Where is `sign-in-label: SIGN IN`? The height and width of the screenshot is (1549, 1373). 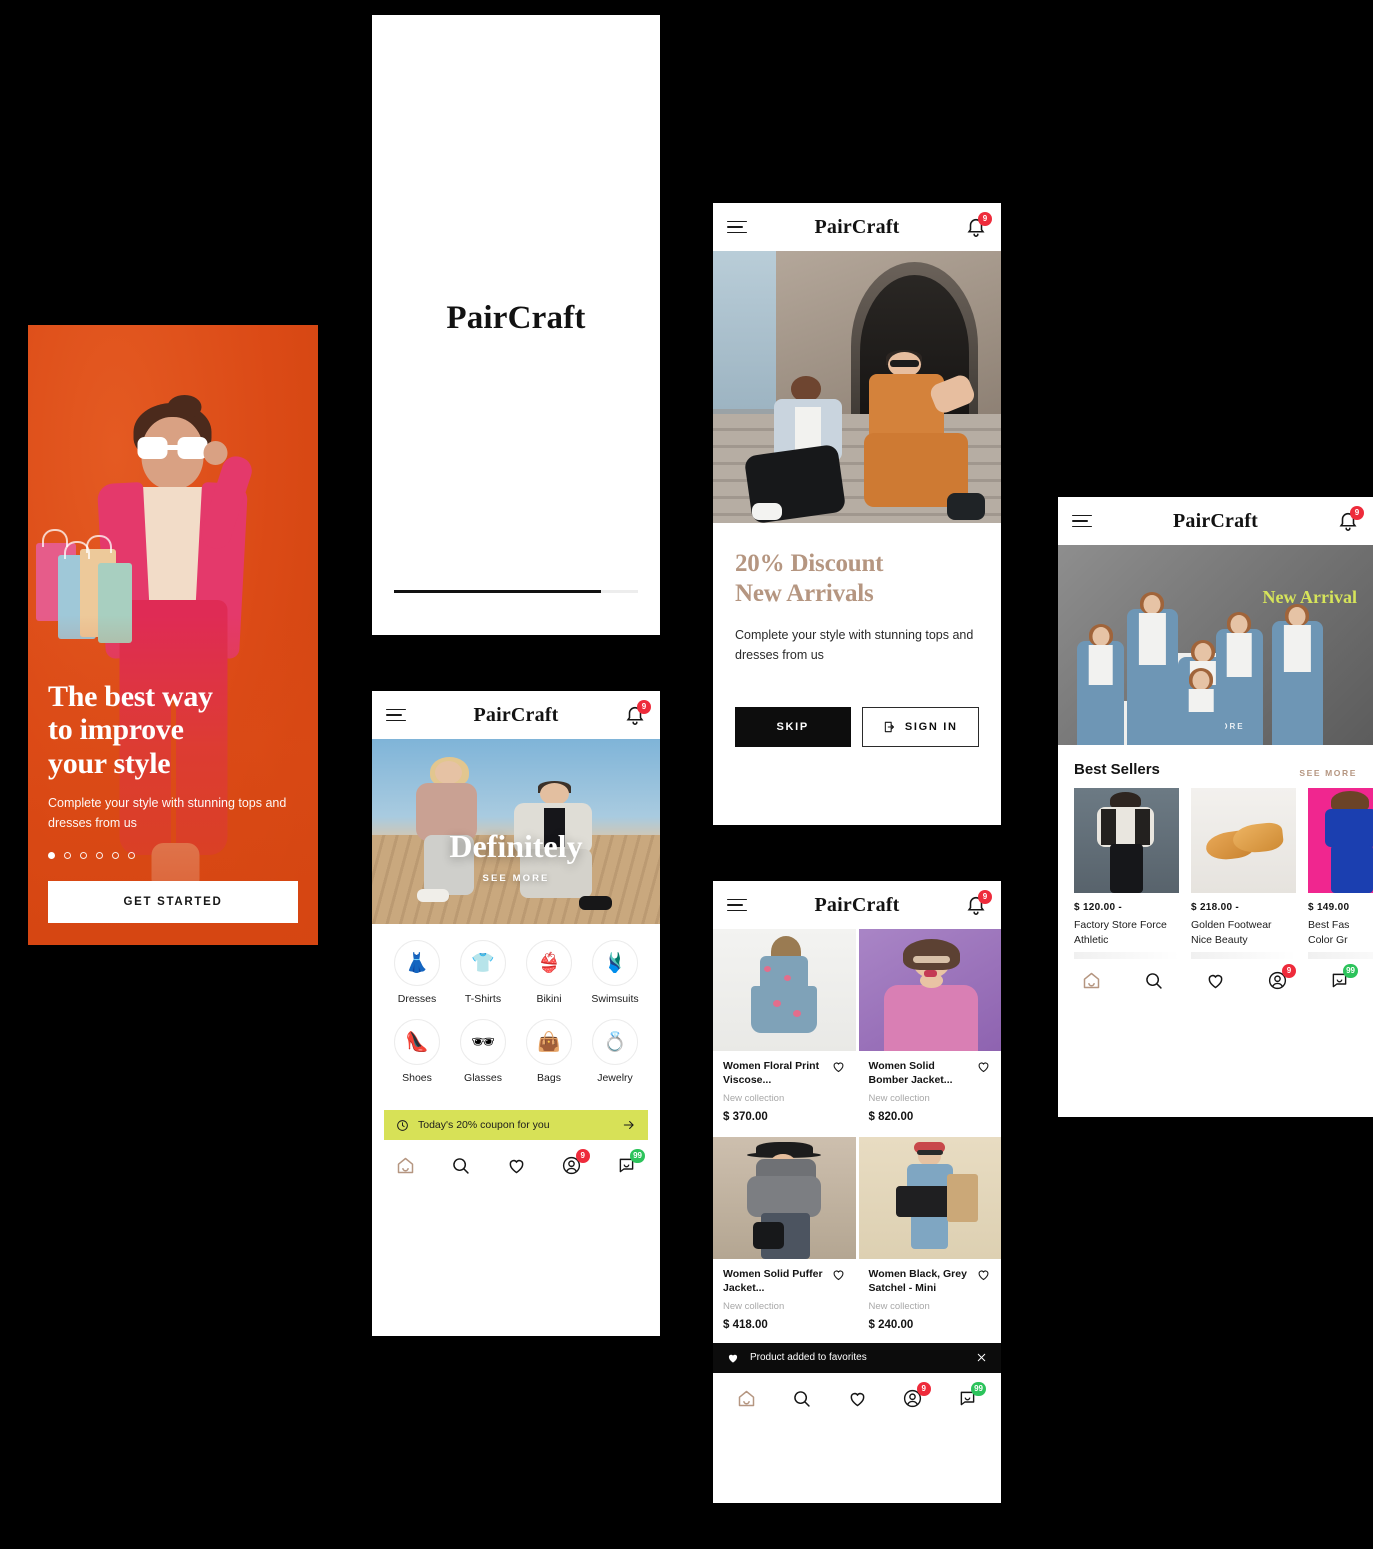 sign-in-label: SIGN IN is located at coordinates (931, 727).